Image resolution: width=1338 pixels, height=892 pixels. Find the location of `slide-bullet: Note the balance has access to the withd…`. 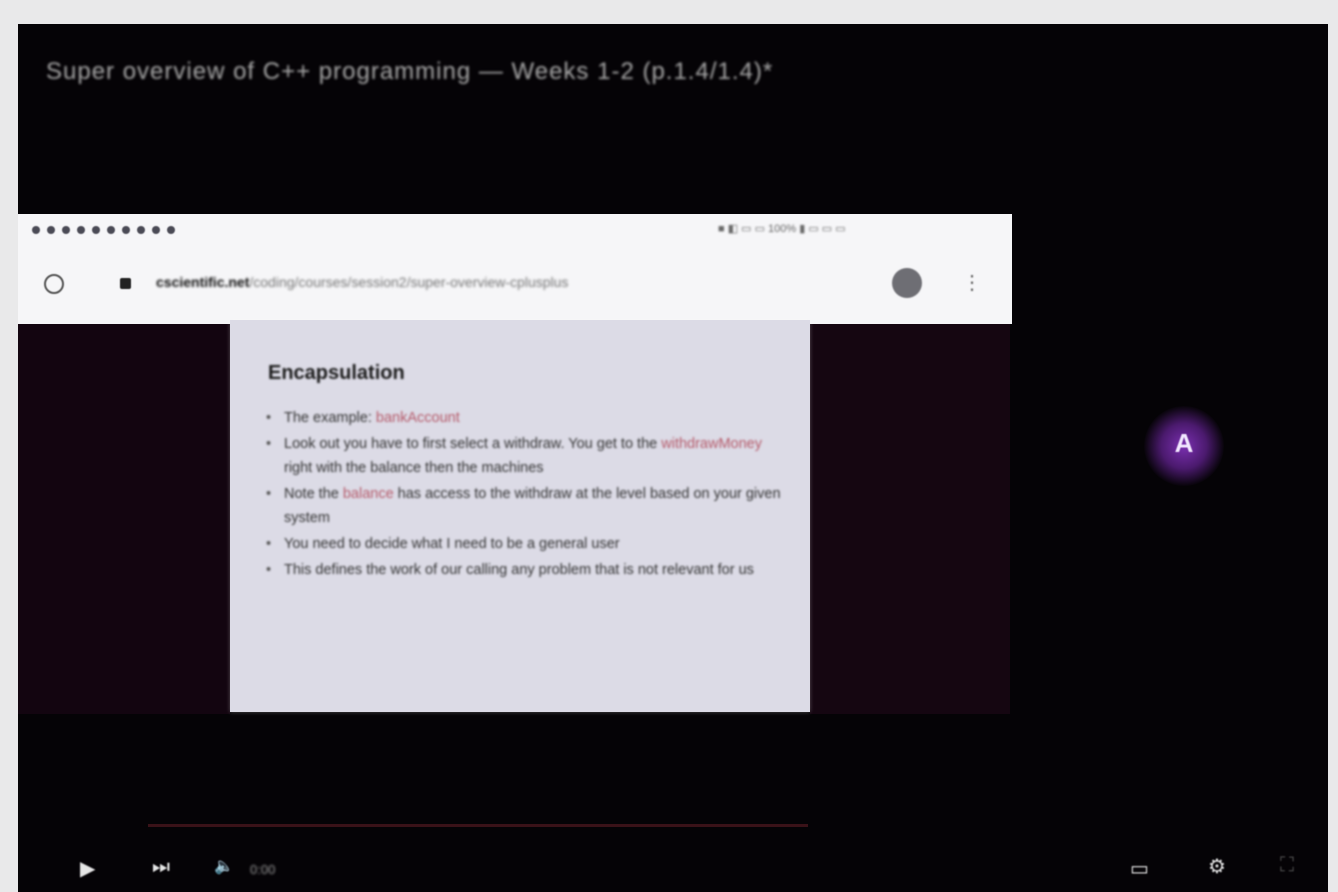

slide-bullet: Note the balance has access to the withd… is located at coordinates (522, 506).